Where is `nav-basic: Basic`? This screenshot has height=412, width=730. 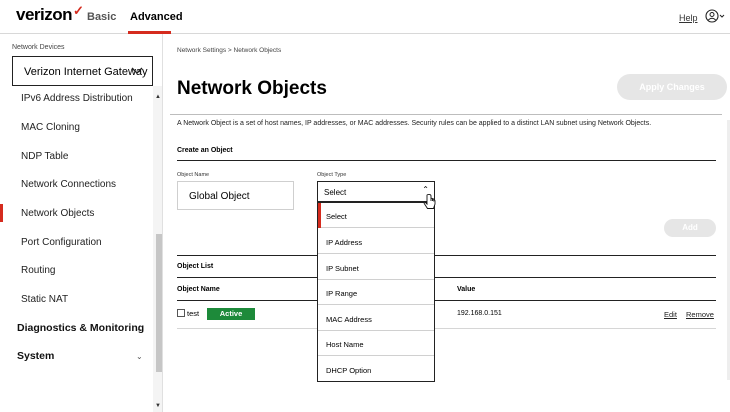 nav-basic: Basic is located at coordinates (101, 17).